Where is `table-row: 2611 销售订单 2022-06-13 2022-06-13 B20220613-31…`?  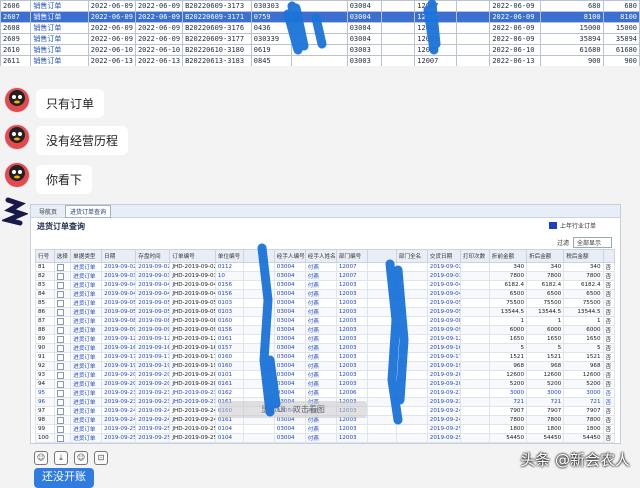 table-row: 2611 销售订单 2022-06-13 2022-06-13 B20220613-31… is located at coordinates (320, 60).